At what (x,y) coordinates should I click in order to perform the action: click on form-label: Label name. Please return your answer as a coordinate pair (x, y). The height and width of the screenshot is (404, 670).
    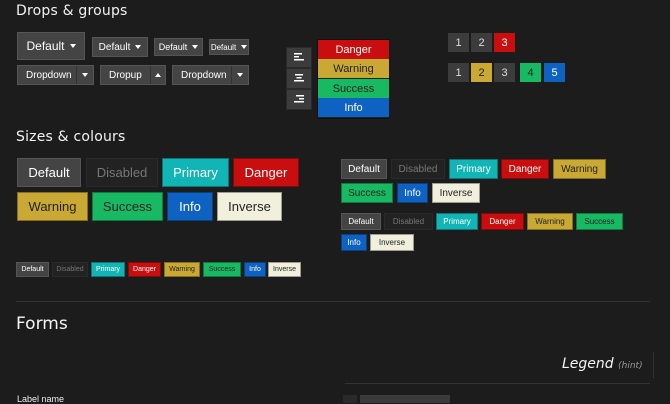
    Looking at the image, I should click on (41, 399).